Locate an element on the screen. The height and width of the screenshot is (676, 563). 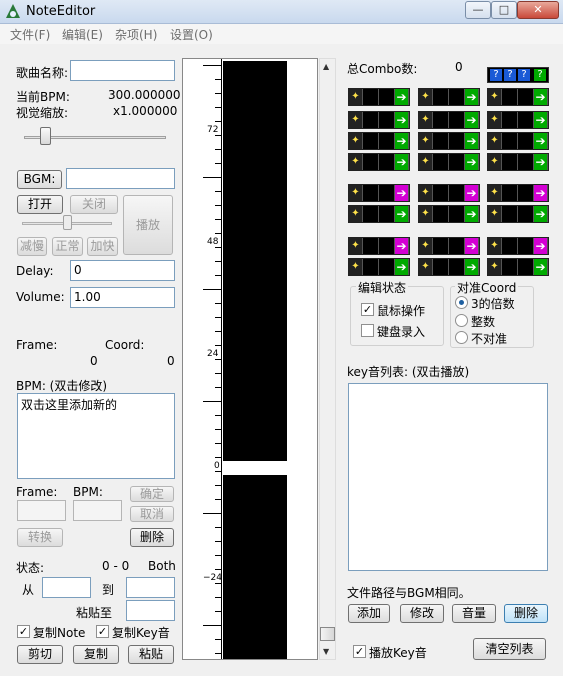
coord-integer-radio is located at coordinates (461, 320).